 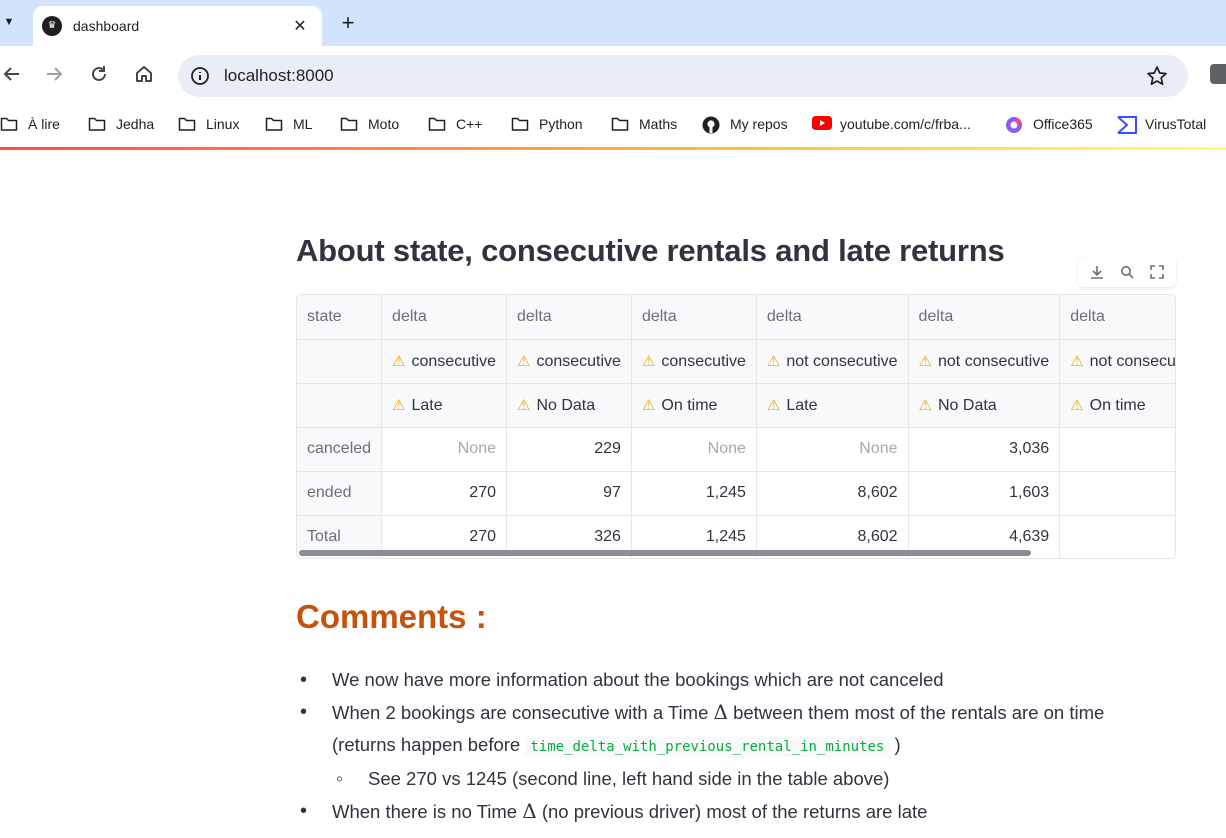 I want to click on column-header: state, so click(x=340, y=317).